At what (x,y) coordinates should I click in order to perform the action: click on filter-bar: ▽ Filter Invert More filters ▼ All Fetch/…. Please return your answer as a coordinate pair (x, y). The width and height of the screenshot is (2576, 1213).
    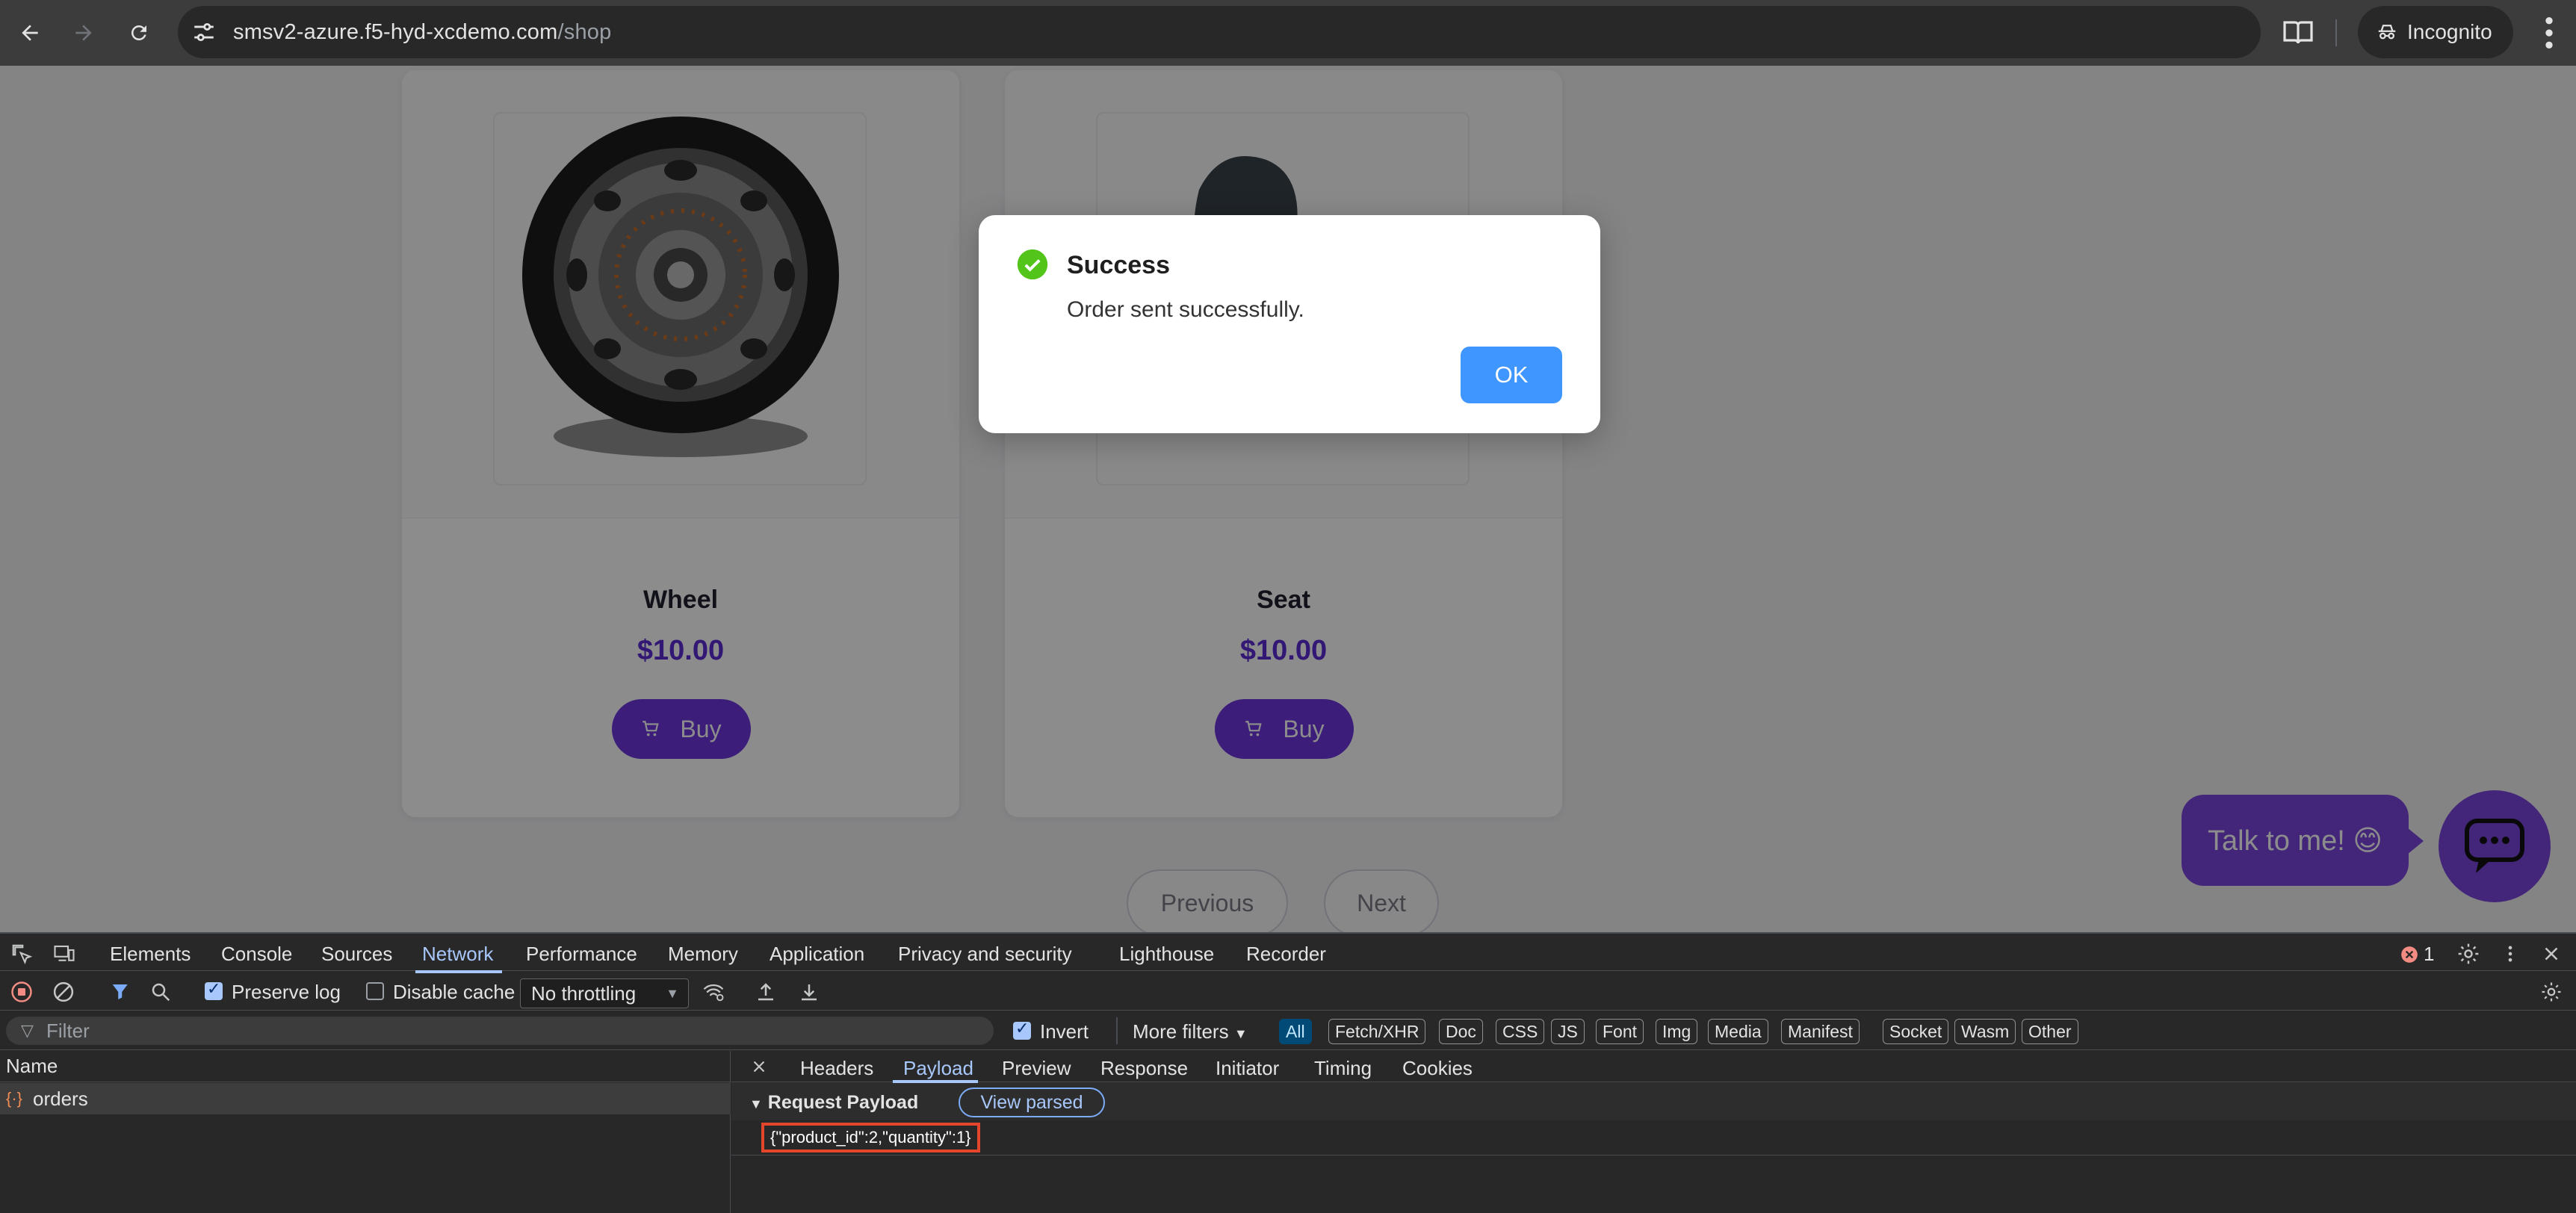
    Looking at the image, I should click on (1288, 1031).